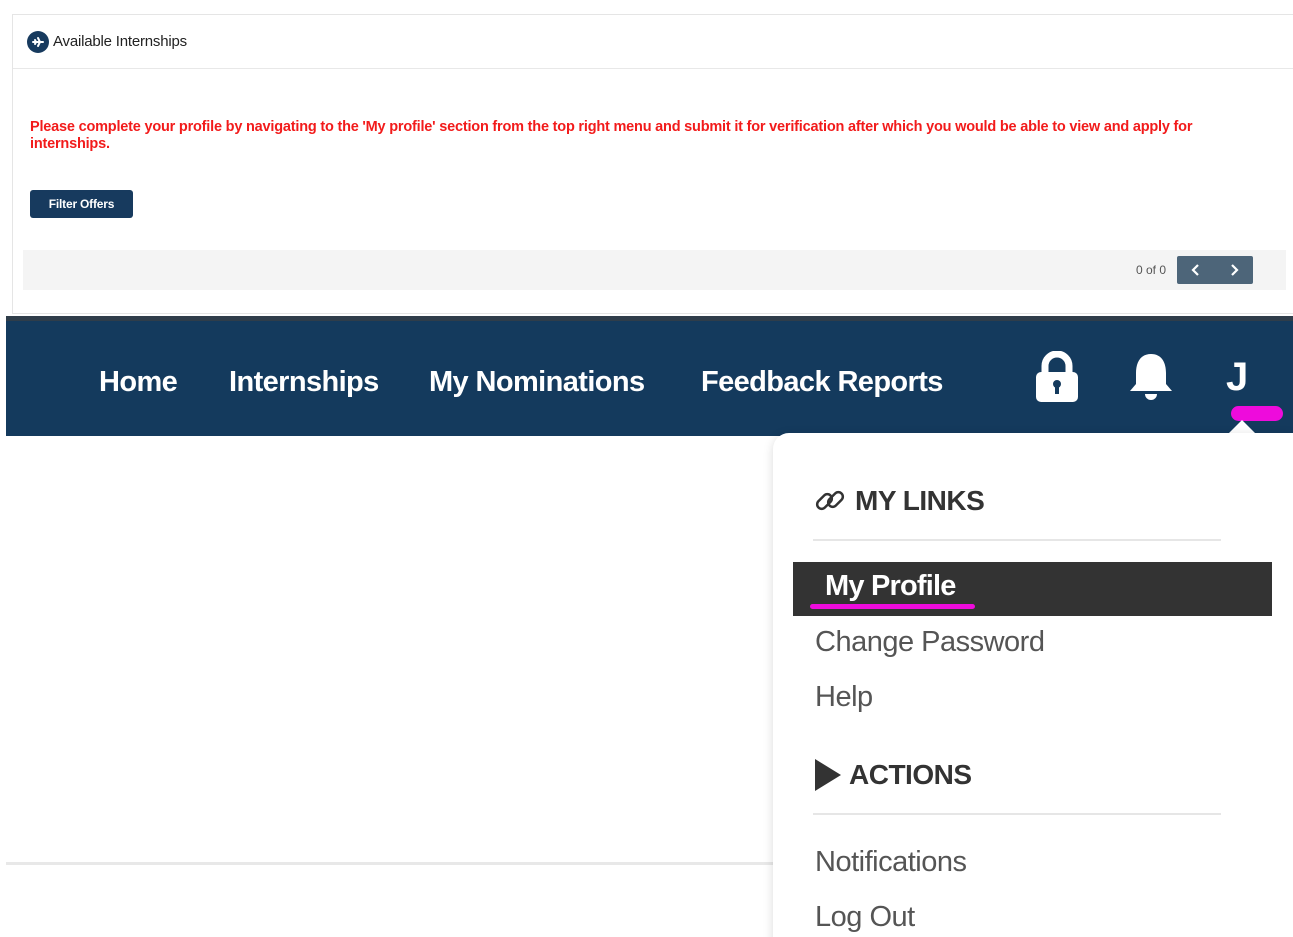  Describe the element at coordinates (38, 41) in the screenshot. I see `plane-circle-icon` at that location.